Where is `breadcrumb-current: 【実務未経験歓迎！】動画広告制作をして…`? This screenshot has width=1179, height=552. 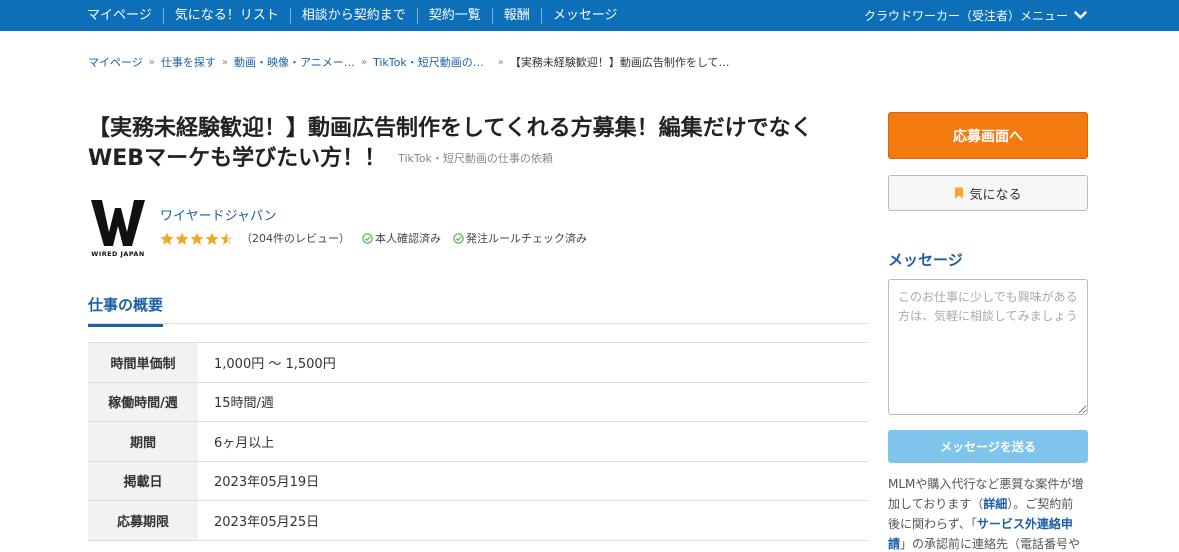
breadcrumb-current: 【実務未経験歓迎！】動画広告制作をして… is located at coordinates (619, 62).